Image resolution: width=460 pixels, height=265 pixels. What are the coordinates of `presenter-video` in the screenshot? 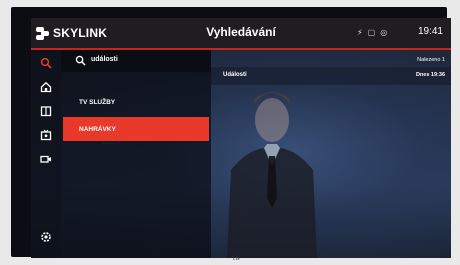 It's located at (272, 175).